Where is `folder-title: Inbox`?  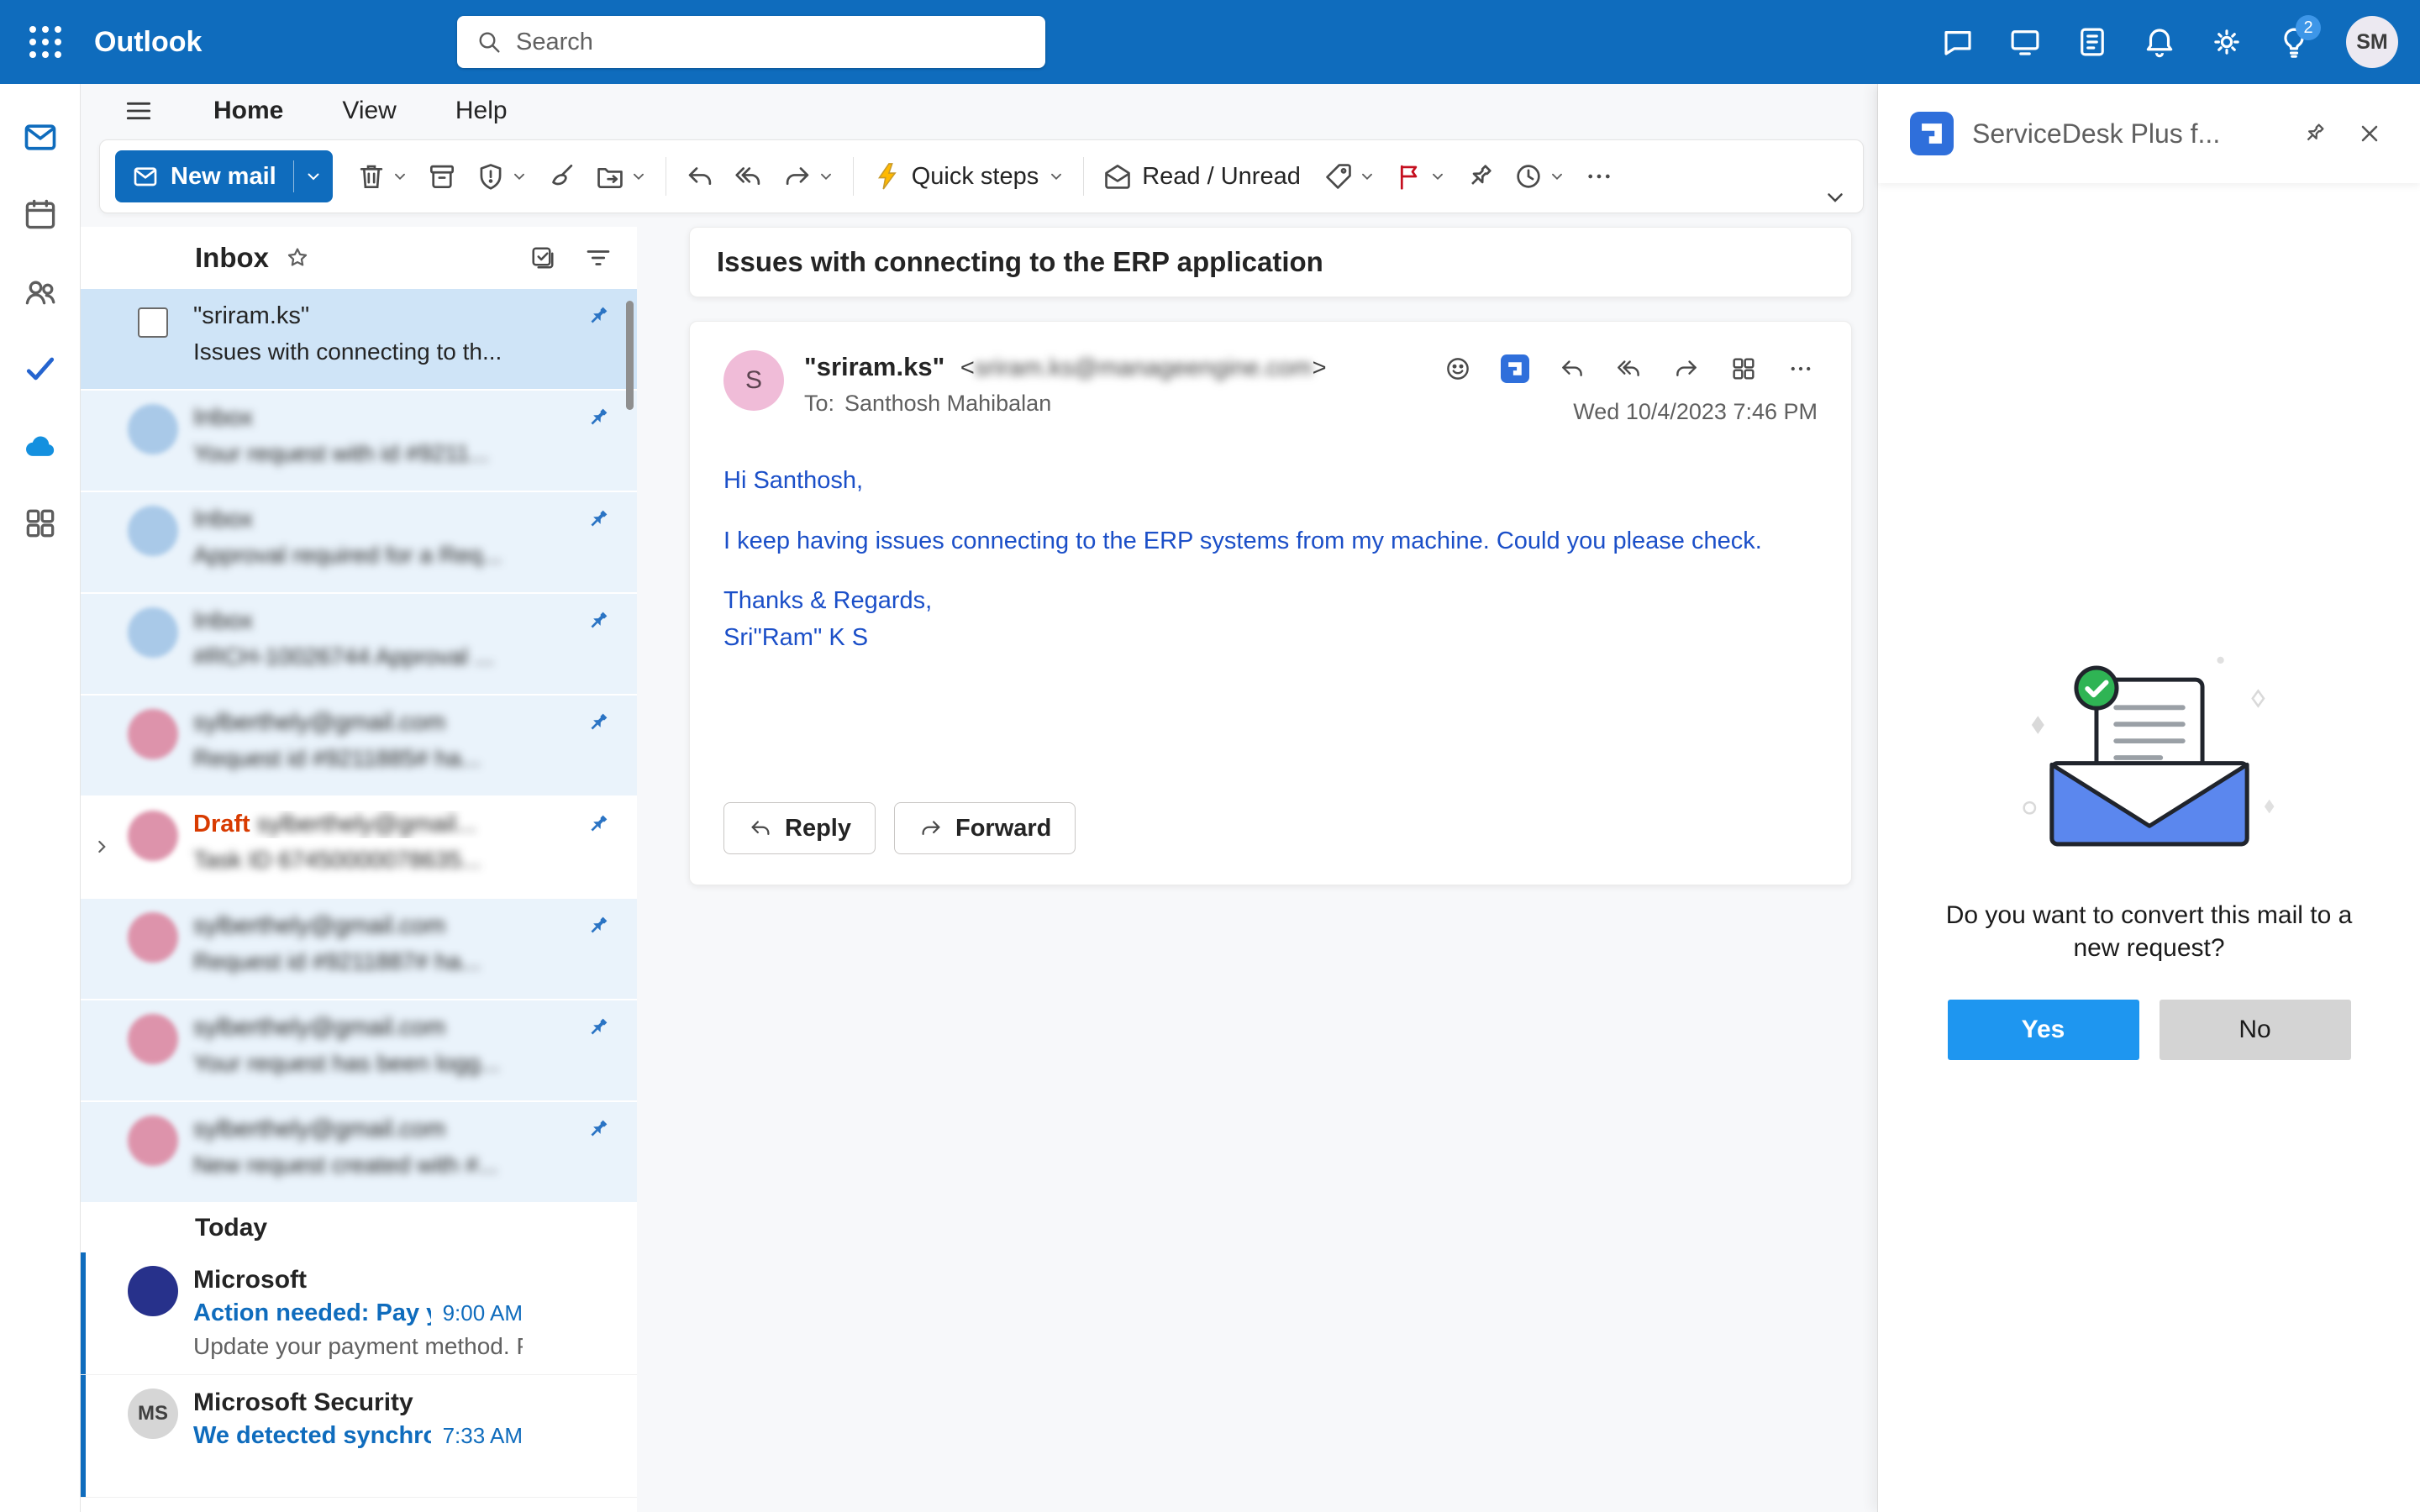
folder-title: Inbox is located at coordinates (232, 257).